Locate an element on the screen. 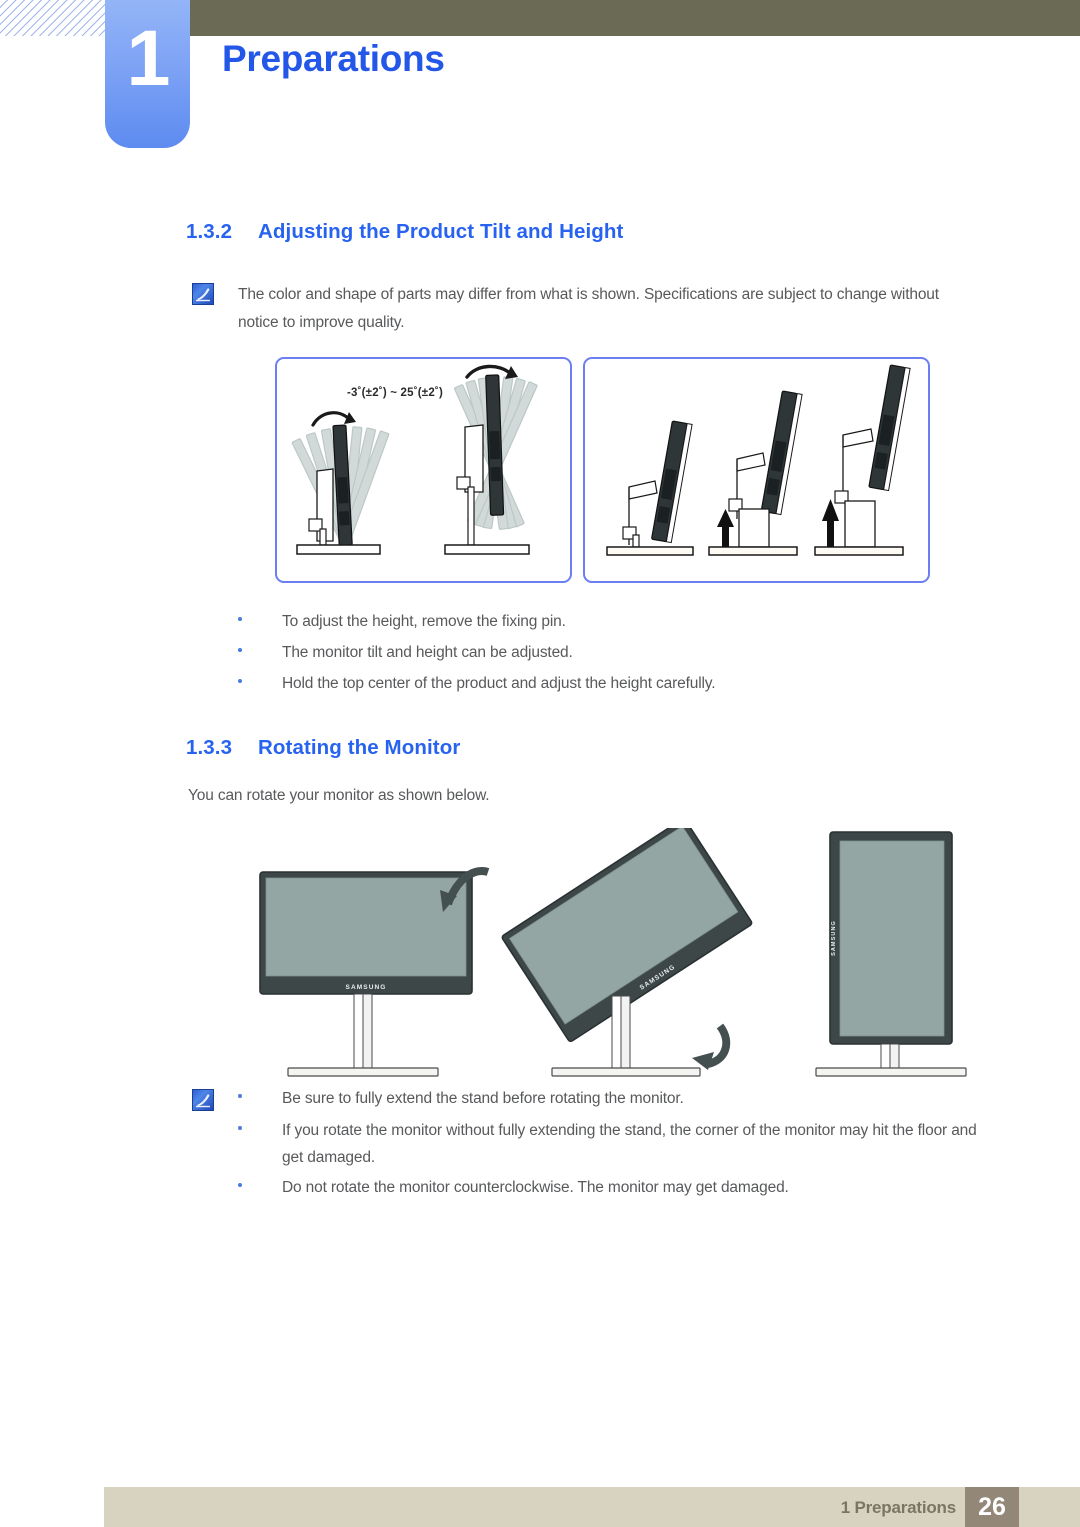  section-number: 1.3.3 is located at coordinates (209, 747).